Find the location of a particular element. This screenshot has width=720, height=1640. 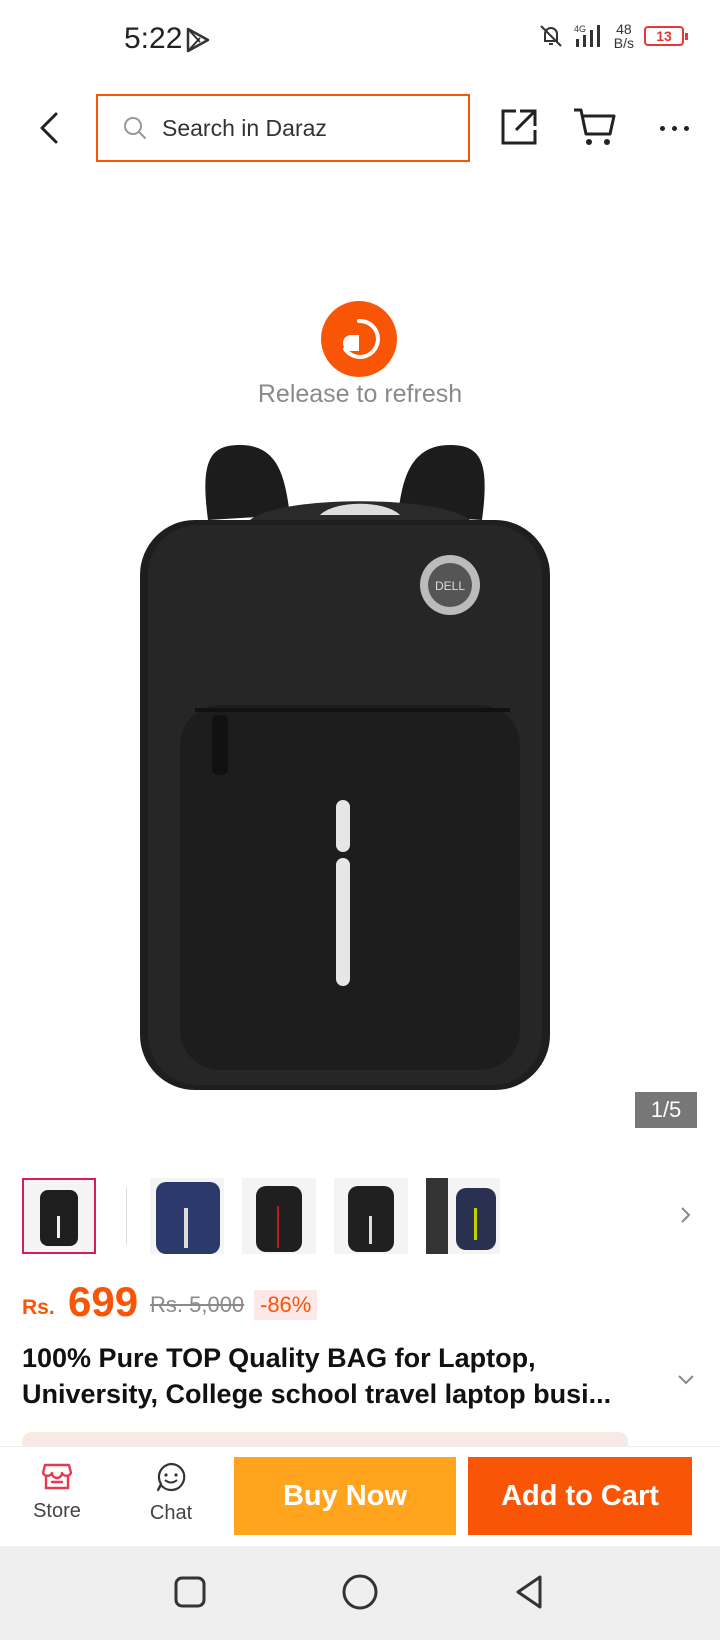

add-to-cart-button: Add to Cart is located at coordinates (580, 1496).